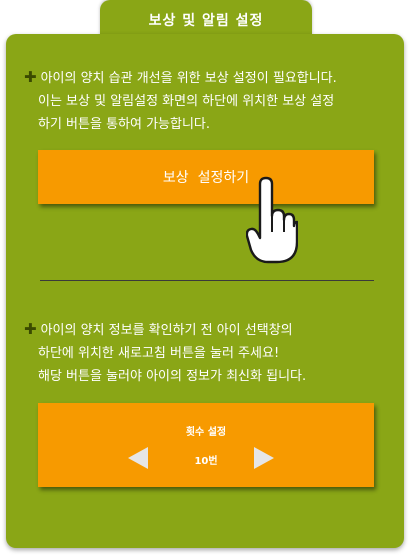 The image size is (412, 558). What do you see at coordinates (188, 78) in the screenshot?
I see `guide-line: 아이의 양치 습관 개선을 위한 보상 설정이 필요합니다.` at bounding box center [188, 78].